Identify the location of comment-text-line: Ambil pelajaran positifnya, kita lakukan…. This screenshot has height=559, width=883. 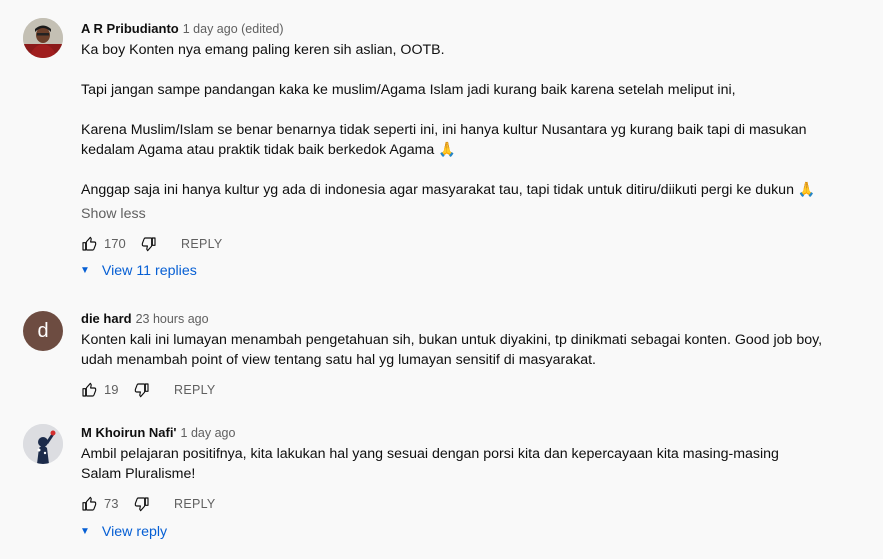
(430, 454).